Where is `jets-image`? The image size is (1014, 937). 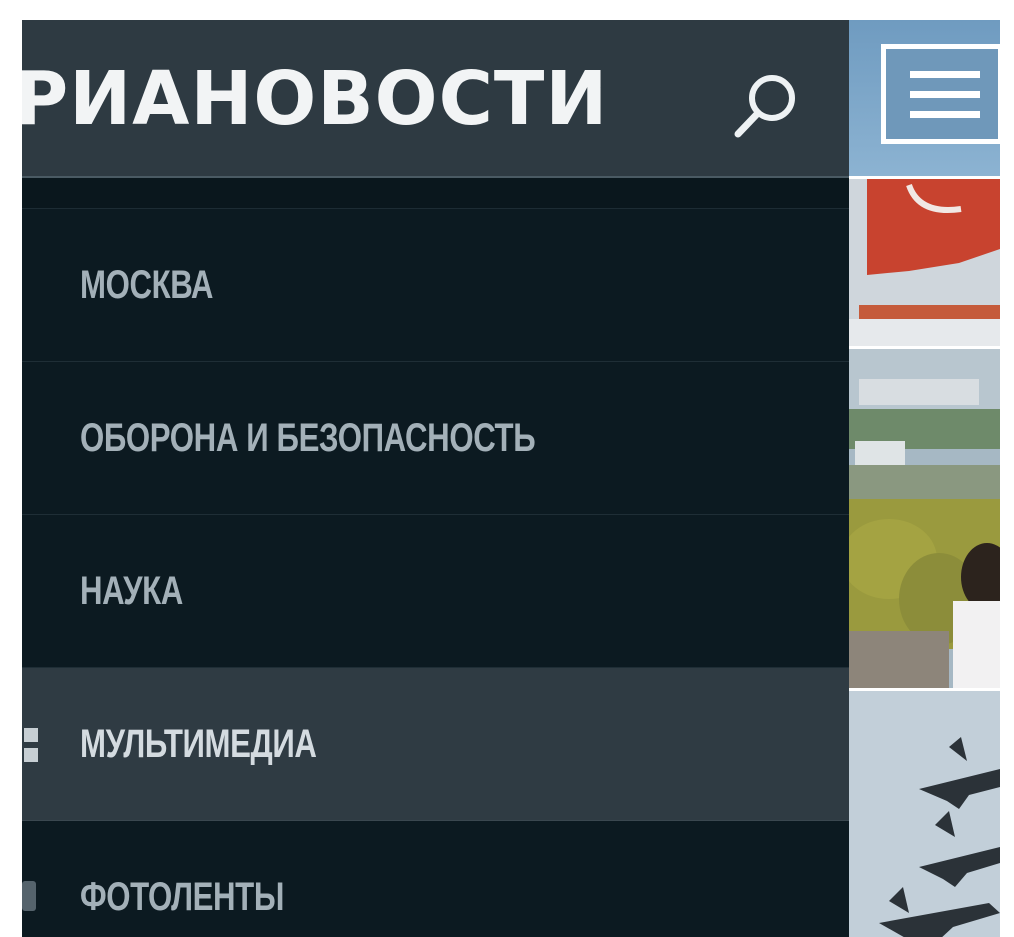 jets-image is located at coordinates (924, 814).